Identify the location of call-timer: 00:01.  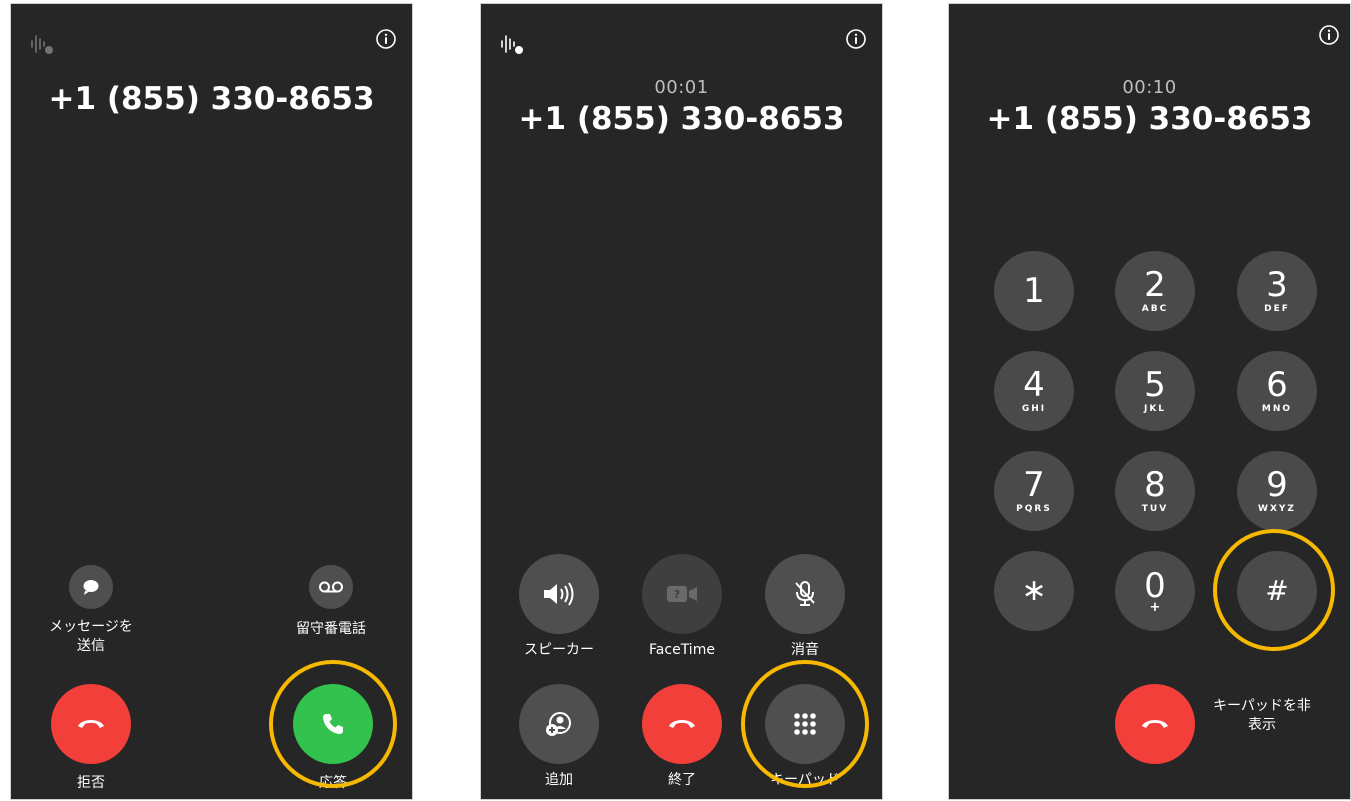
(681, 87).